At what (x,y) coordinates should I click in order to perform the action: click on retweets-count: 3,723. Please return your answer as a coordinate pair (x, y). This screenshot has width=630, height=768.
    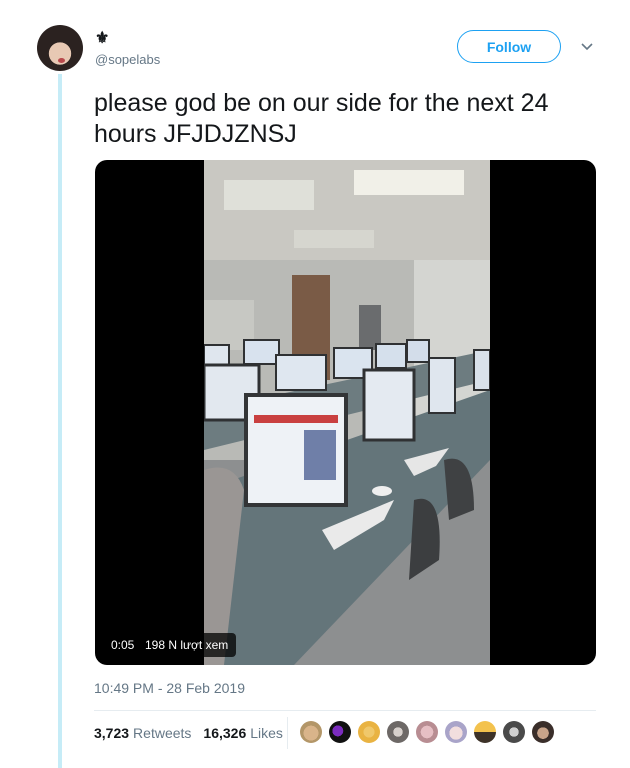
    Looking at the image, I should click on (111, 733).